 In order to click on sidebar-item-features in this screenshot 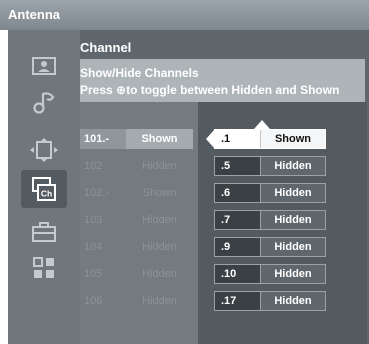, I will do `click(44, 268)`.